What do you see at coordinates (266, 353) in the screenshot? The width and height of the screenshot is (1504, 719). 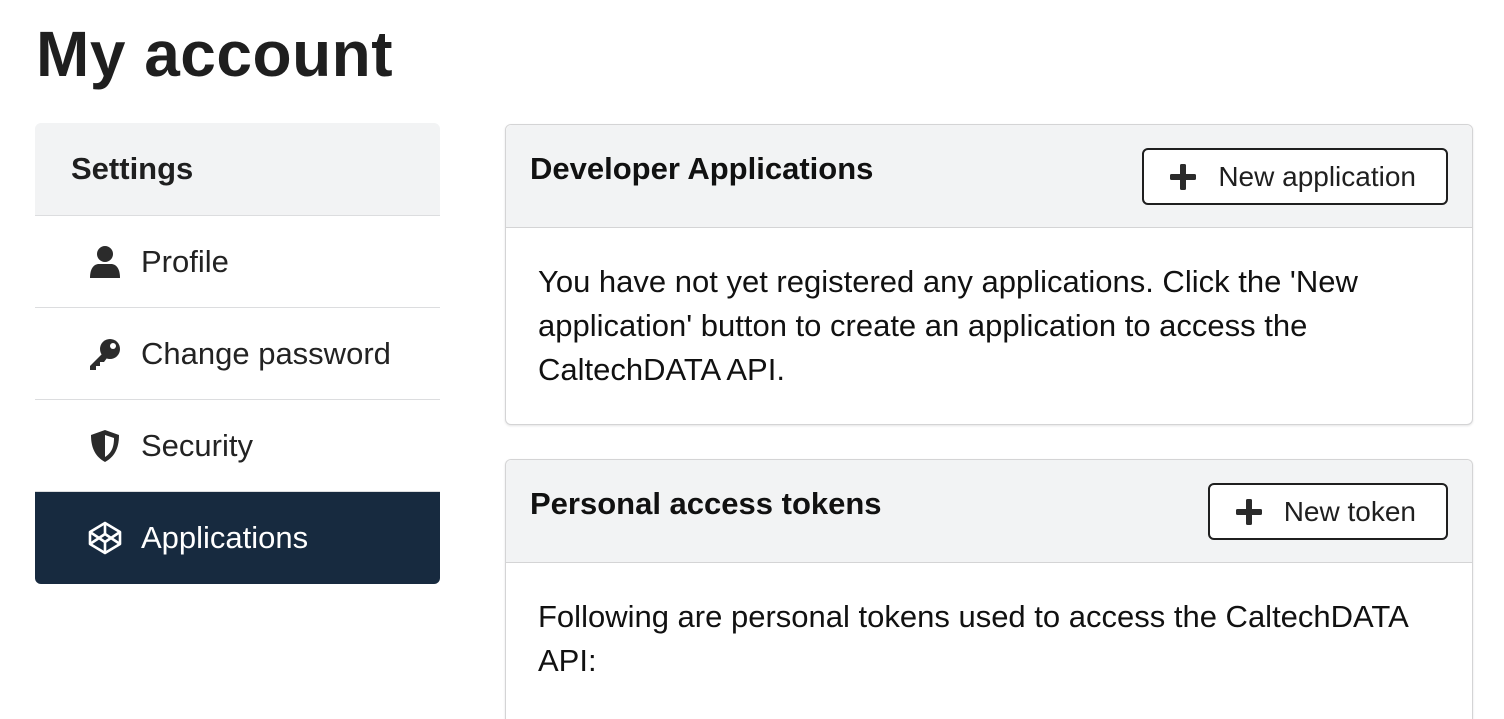 I see `sidebar-item-label: Change password` at bounding box center [266, 353].